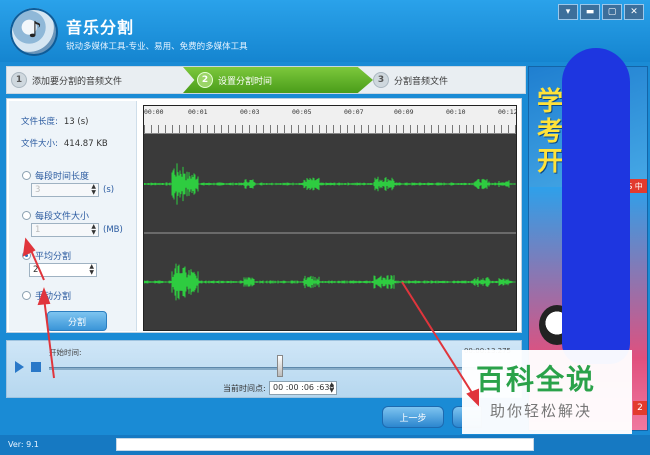  What do you see at coordinates (325, 31) in the screenshot?
I see `title-bar: ♪ 音乐分割 锐动多媒体工具-专业、易用、免费的多媒体工具 ▾ ▬ ▢ ✕` at bounding box center [325, 31].